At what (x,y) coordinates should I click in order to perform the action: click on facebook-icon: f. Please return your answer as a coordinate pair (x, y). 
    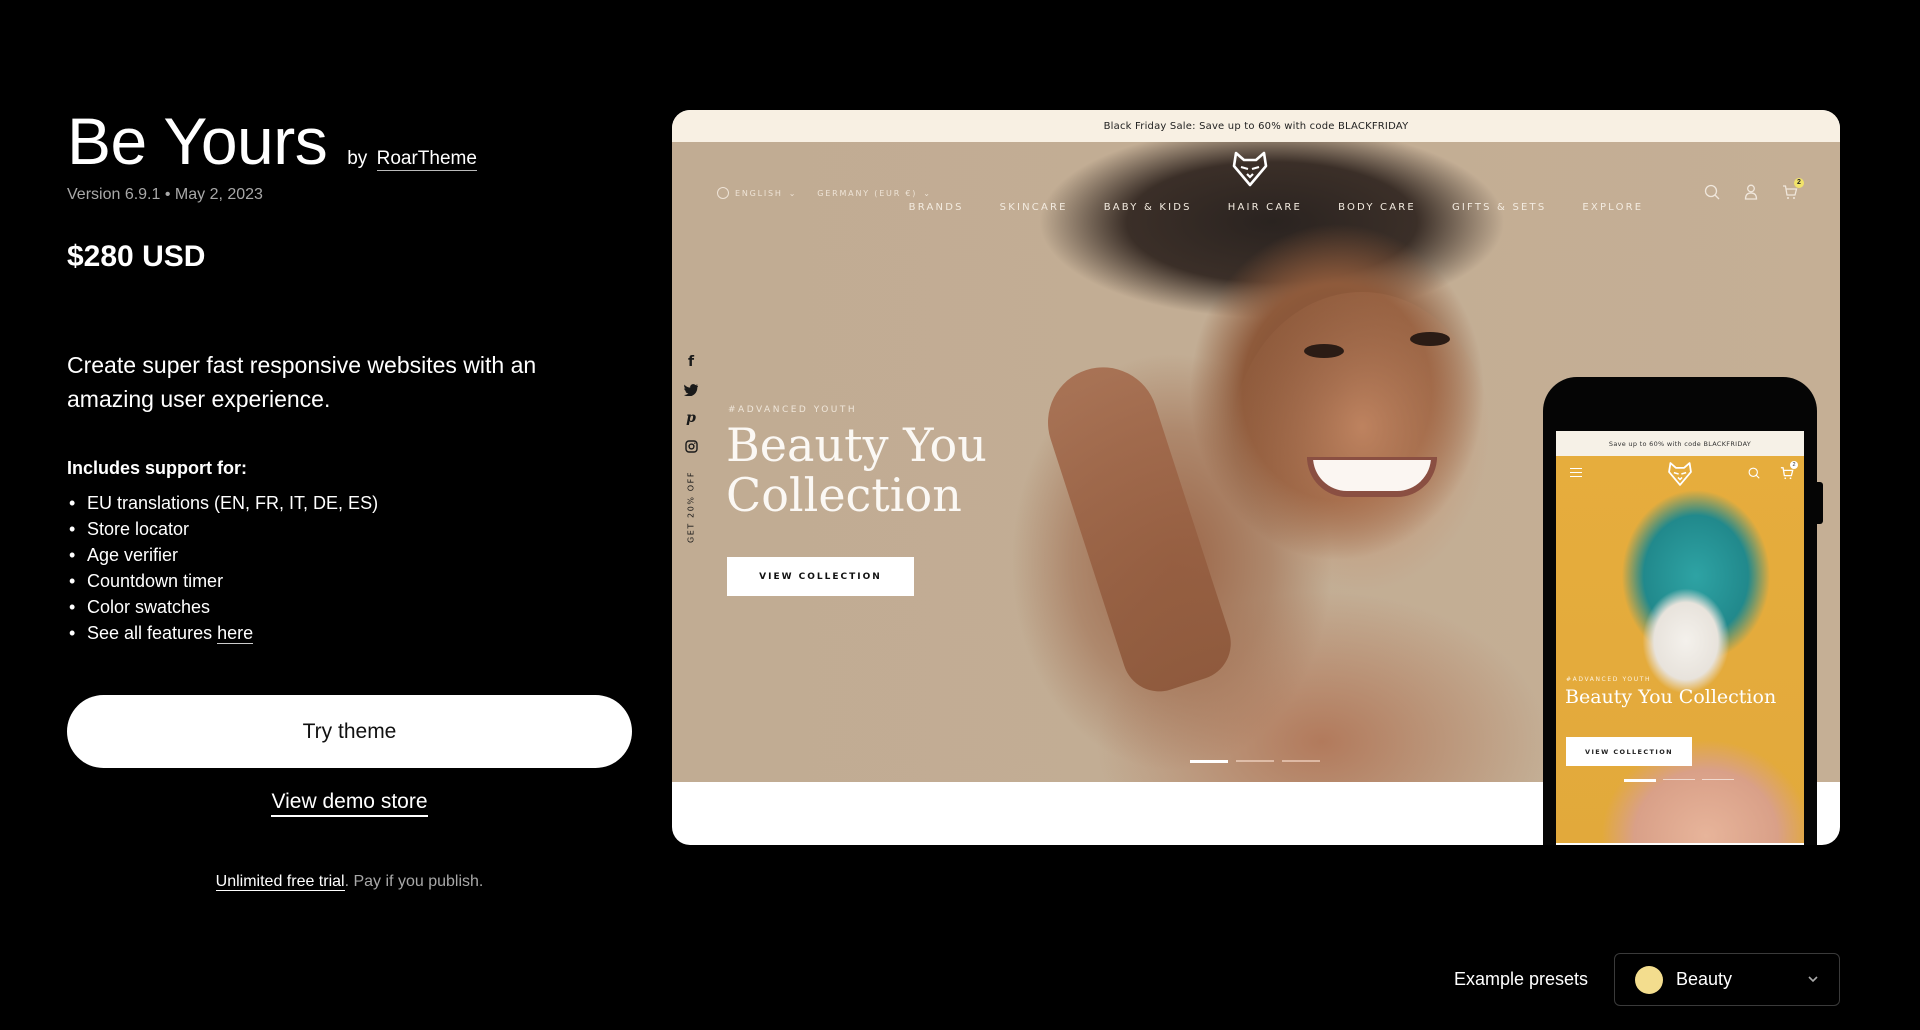
    Looking at the image, I should click on (691, 362).